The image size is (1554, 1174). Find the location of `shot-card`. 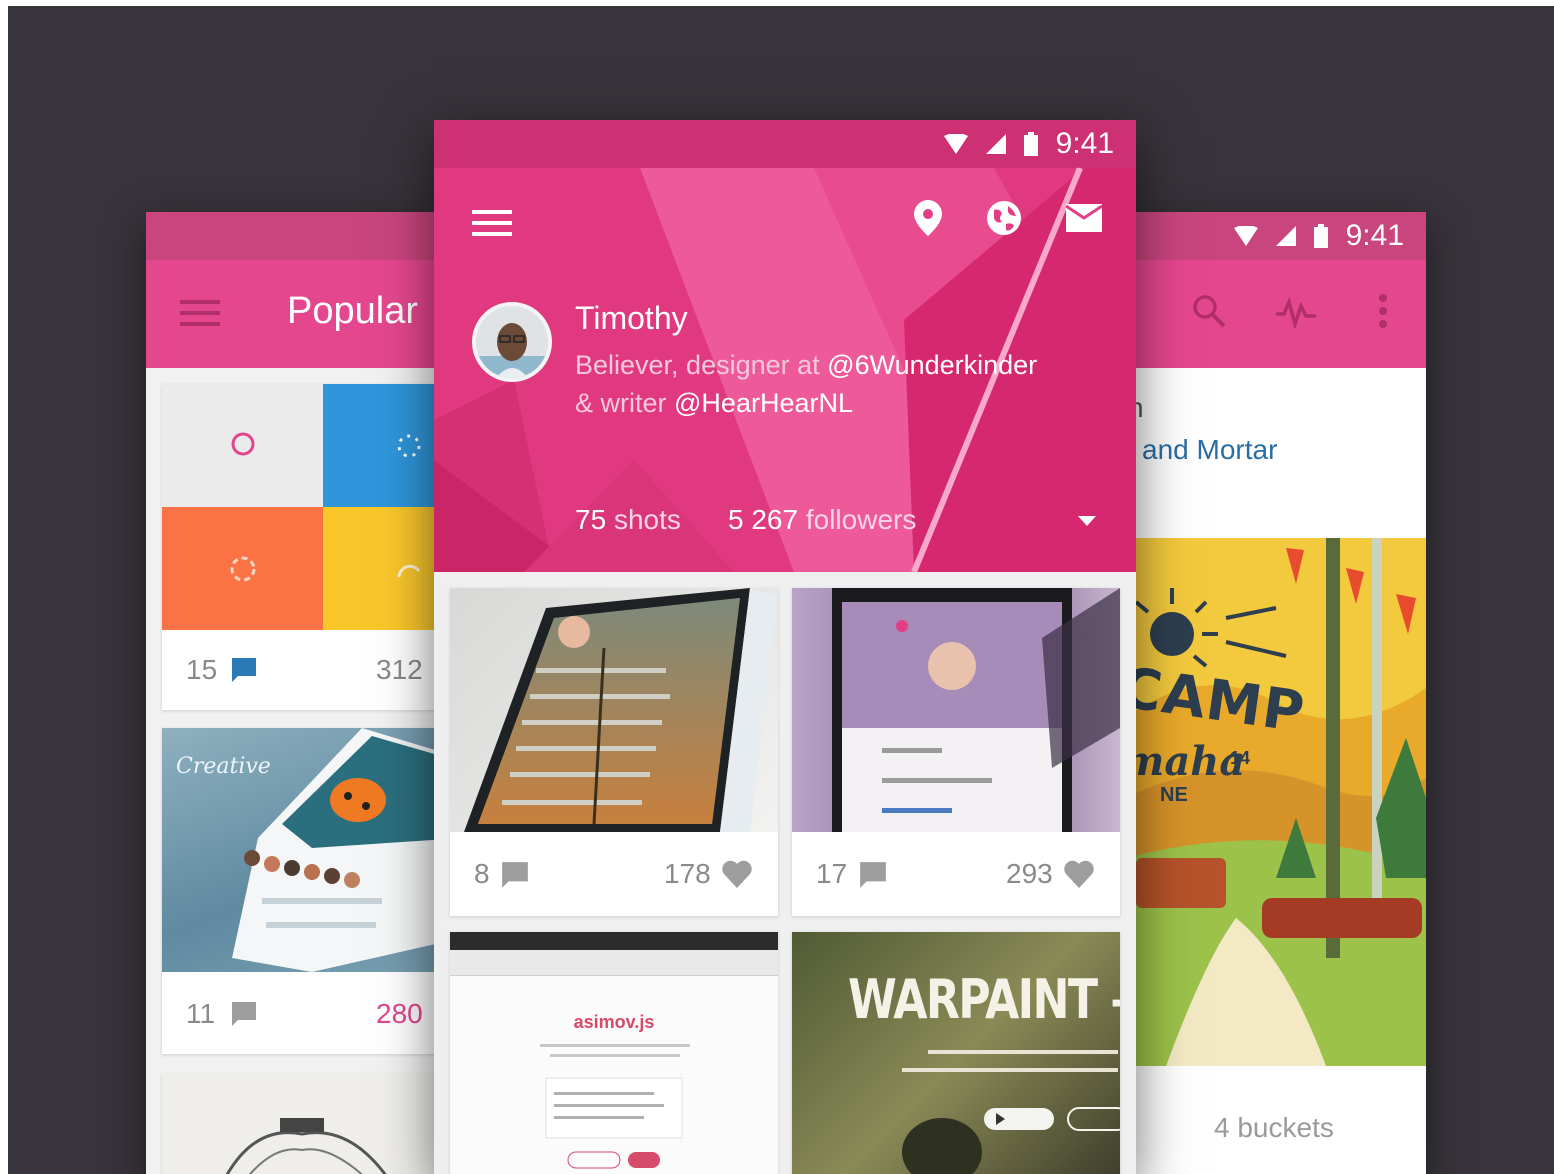

shot-card is located at coordinates (304, 1124).